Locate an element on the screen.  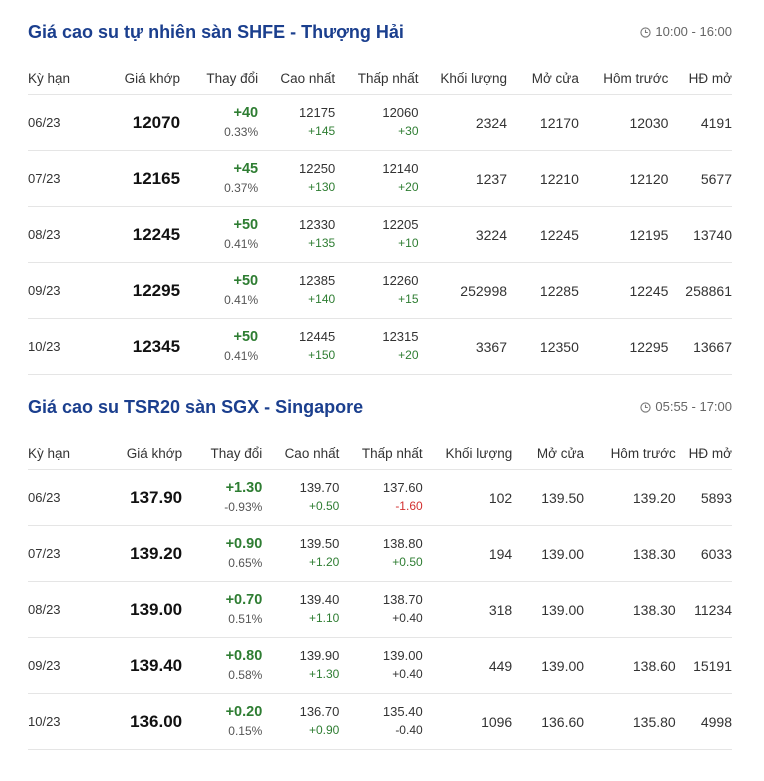
change-stack: +50 0.41% is located at coordinates (219, 346).